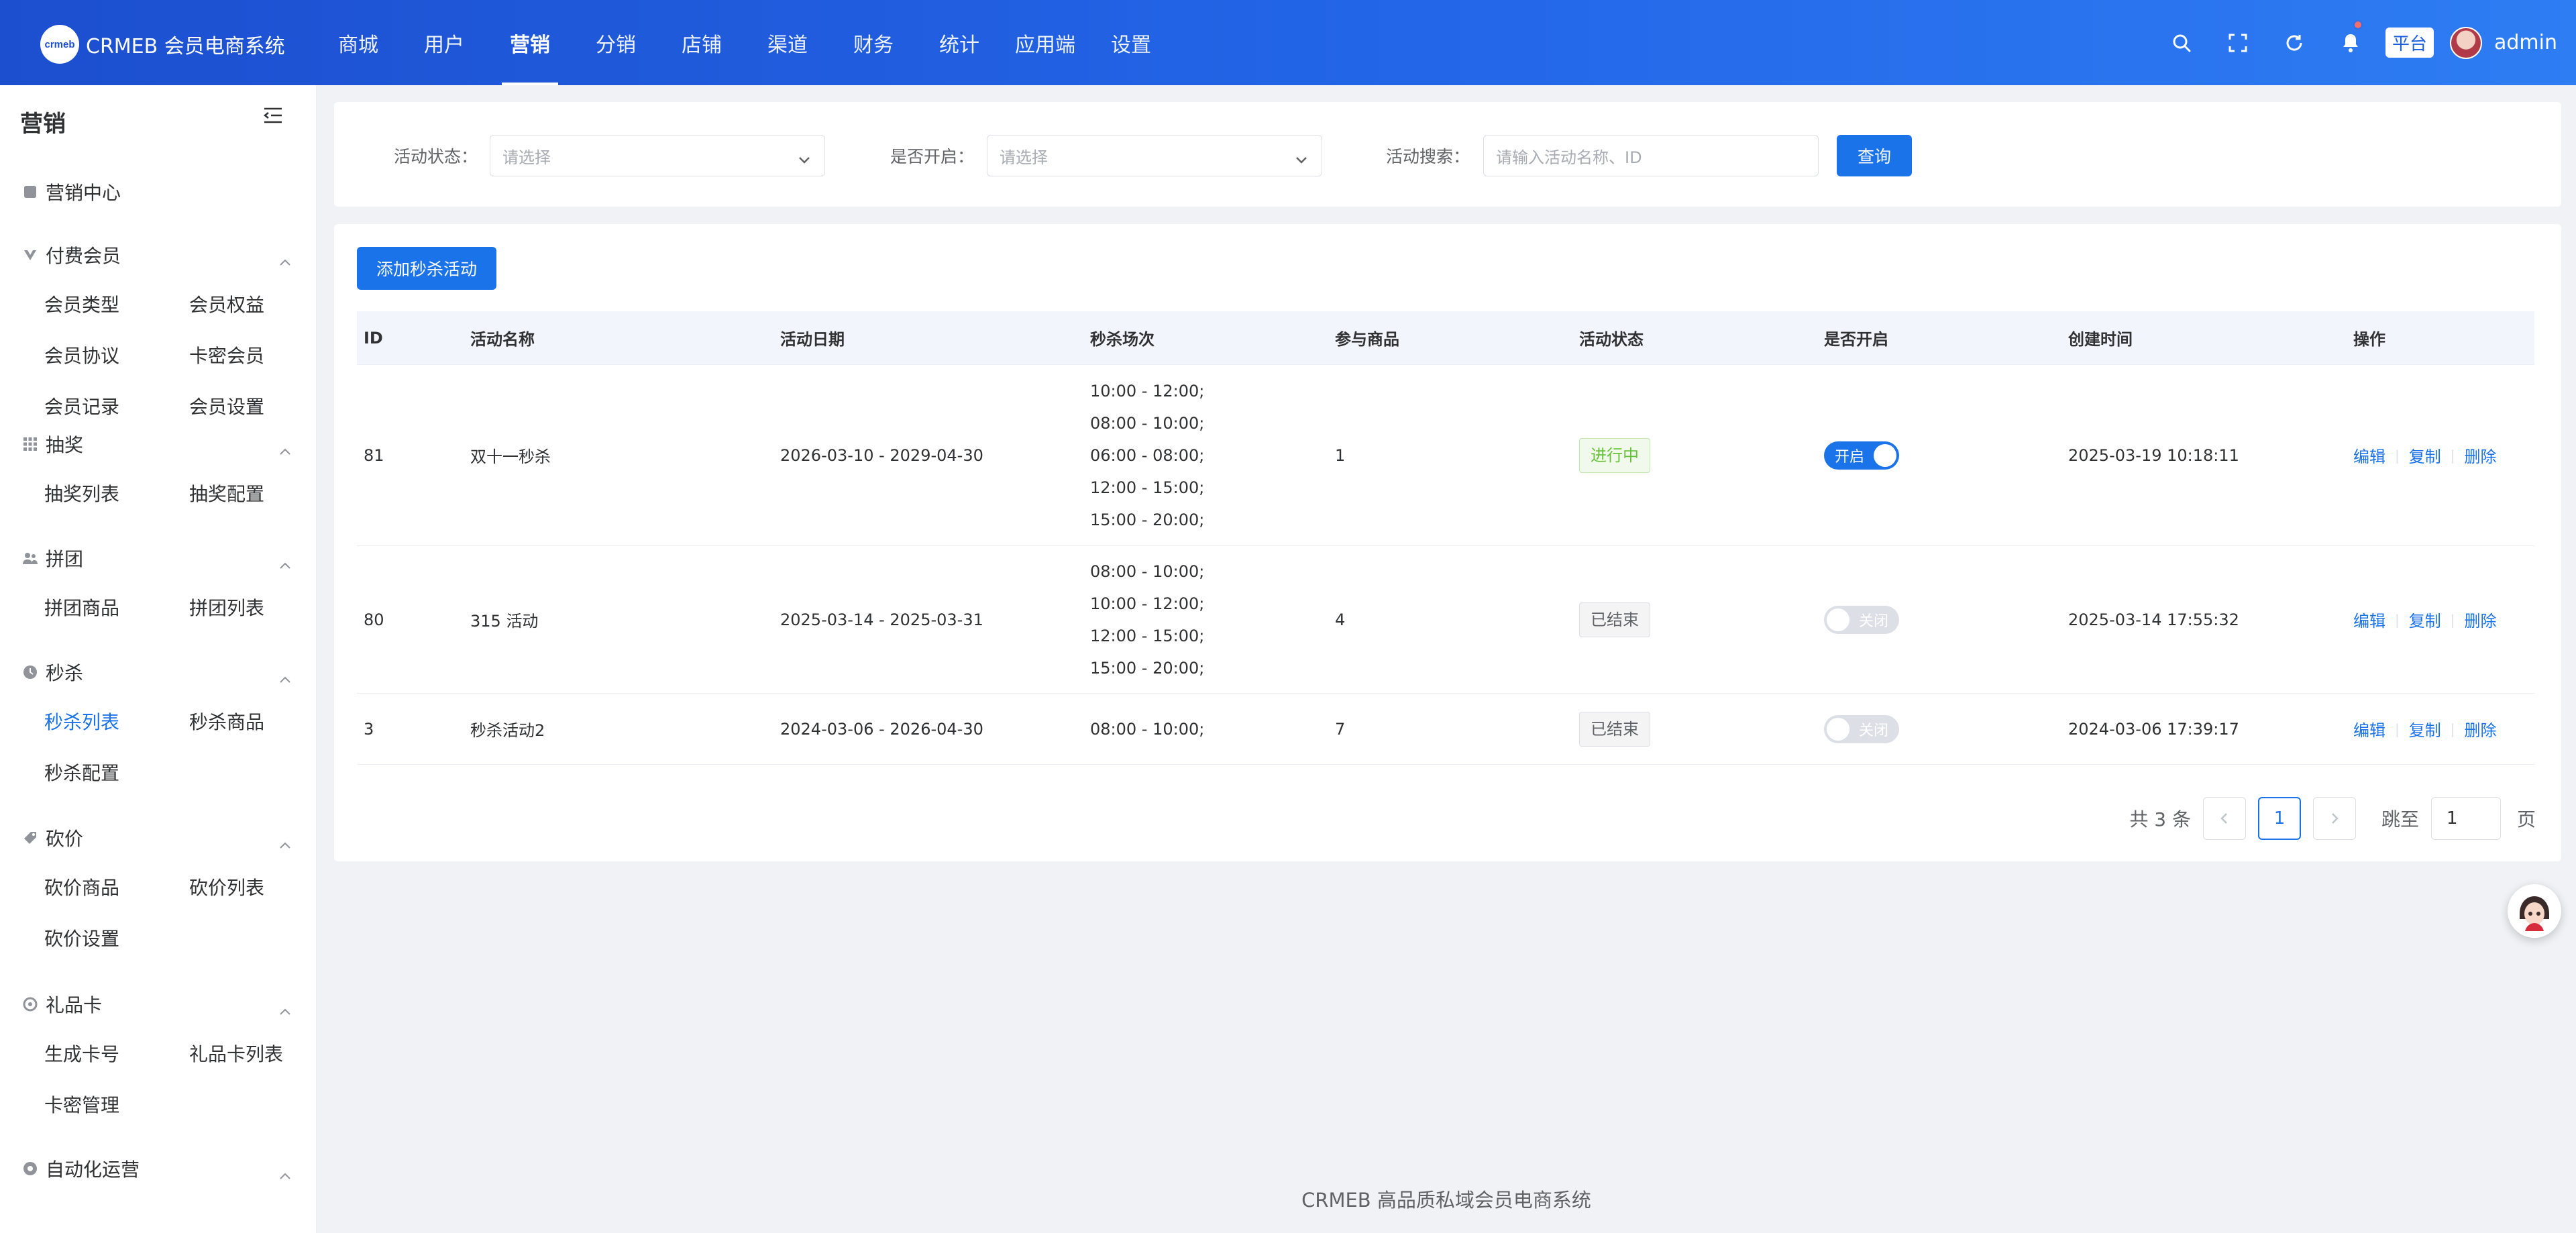  What do you see at coordinates (2525, 43) in the screenshot?
I see `user-name: admin` at bounding box center [2525, 43].